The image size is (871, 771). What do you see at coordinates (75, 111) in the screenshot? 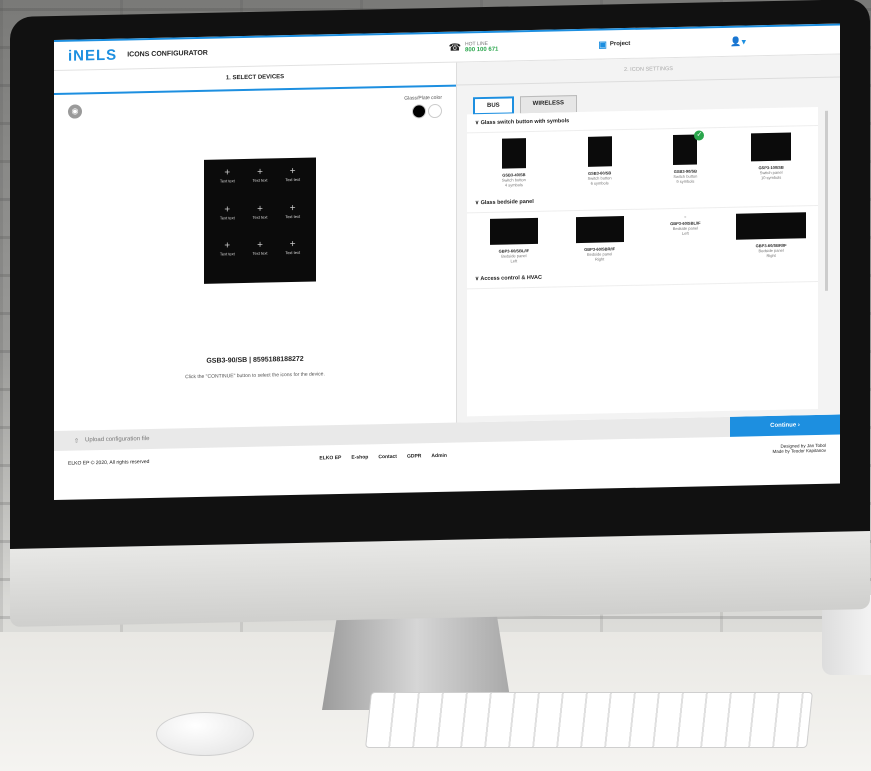
I see `camera-icon: ◉` at bounding box center [75, 111].